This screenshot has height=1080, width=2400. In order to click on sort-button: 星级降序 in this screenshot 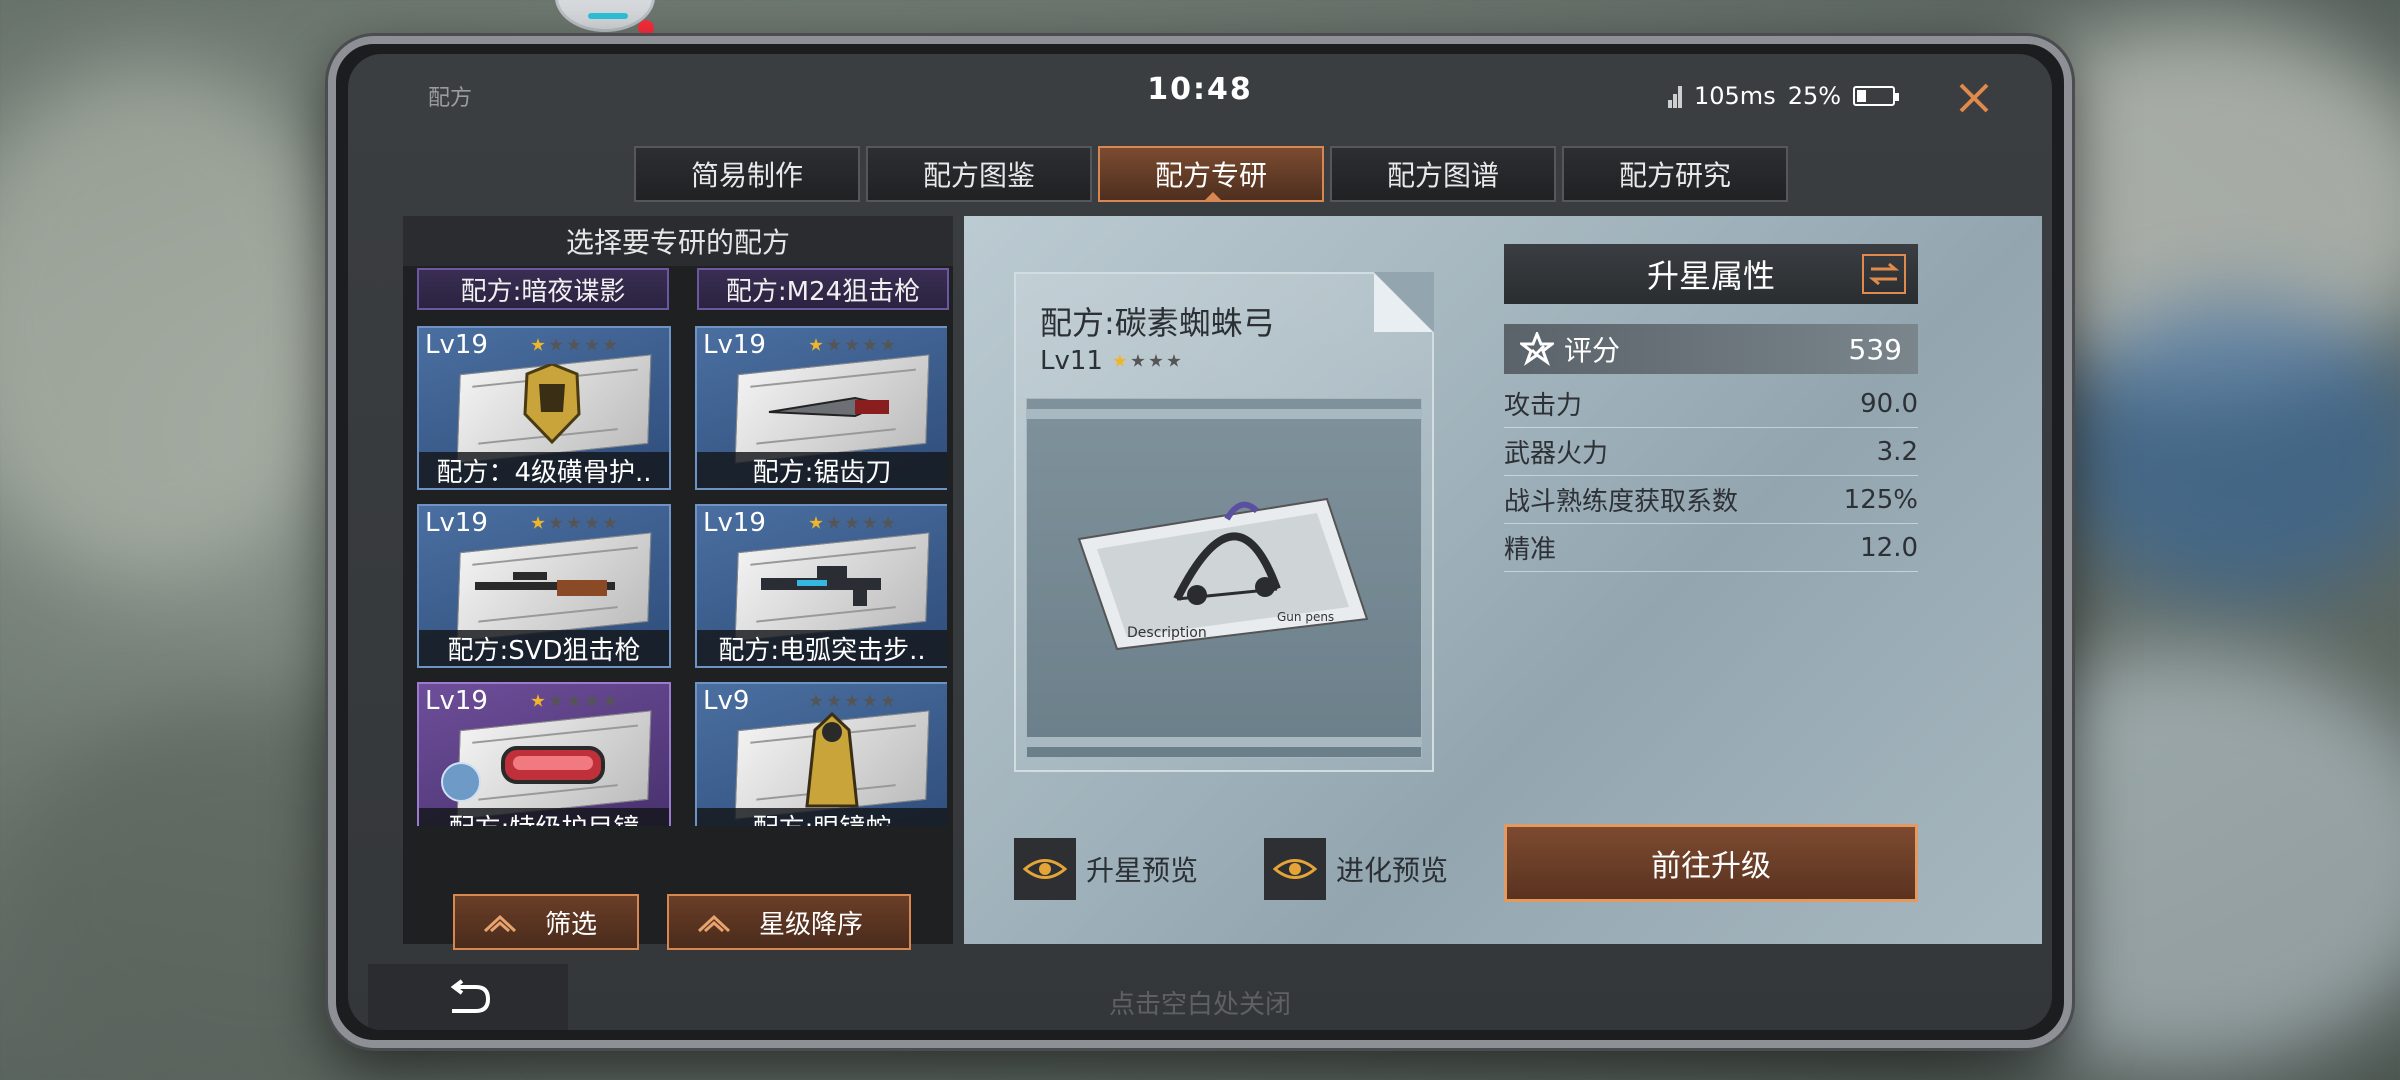, I will do `click(789, 922)`.